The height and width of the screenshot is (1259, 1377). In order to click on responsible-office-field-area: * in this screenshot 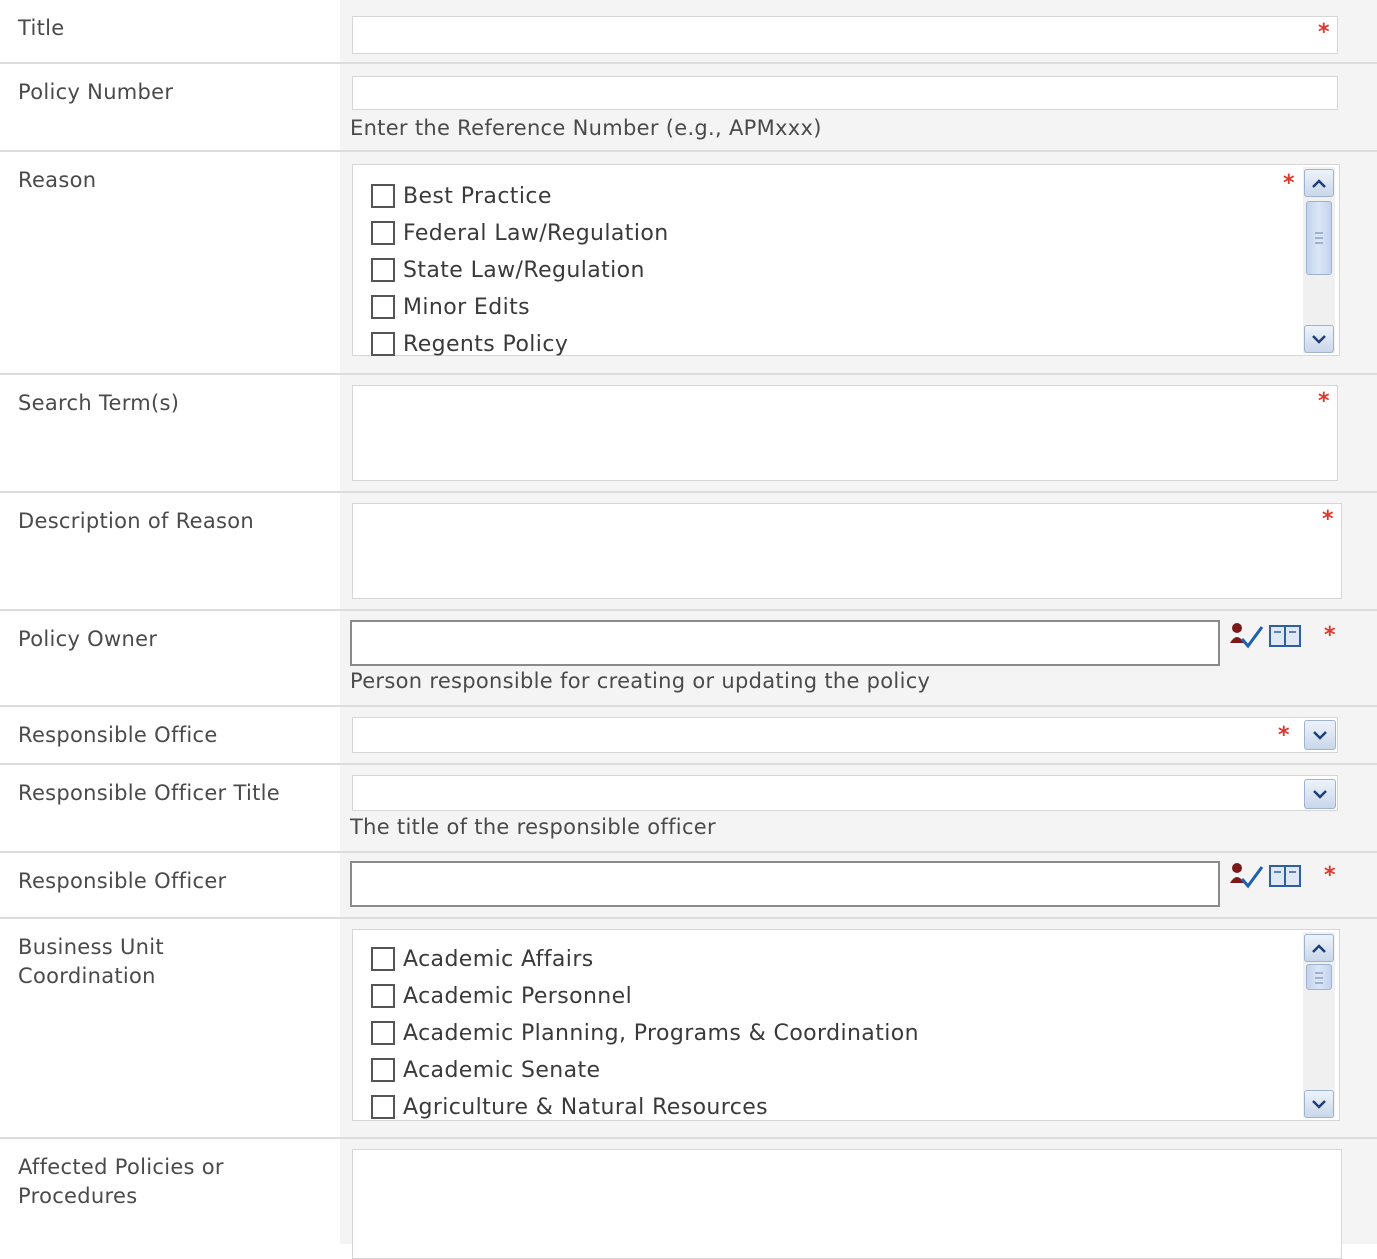, I will do `click(858, 735)`.